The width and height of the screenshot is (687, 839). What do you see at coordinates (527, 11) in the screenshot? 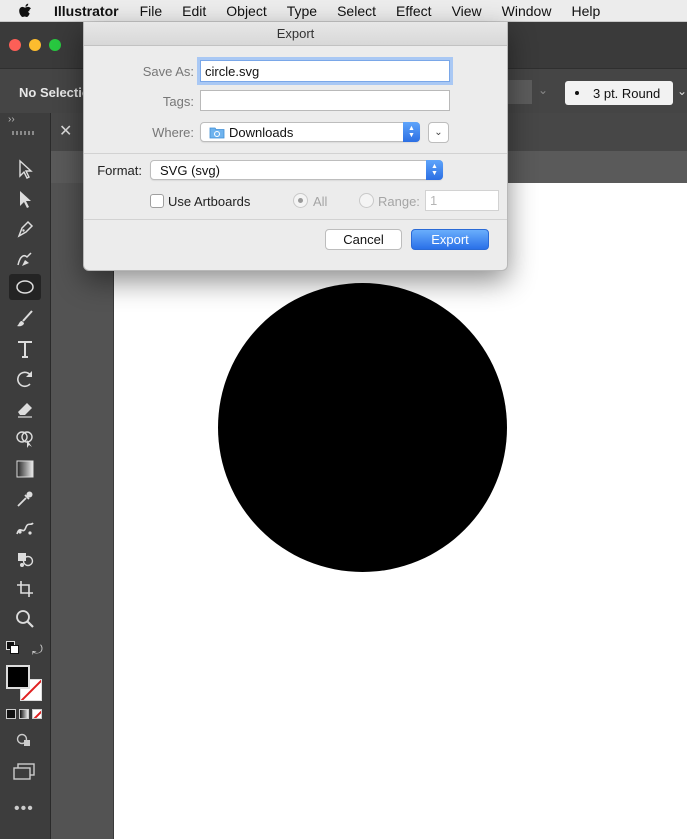
I see `menu-window: Window` at bounding box center [527, 11].